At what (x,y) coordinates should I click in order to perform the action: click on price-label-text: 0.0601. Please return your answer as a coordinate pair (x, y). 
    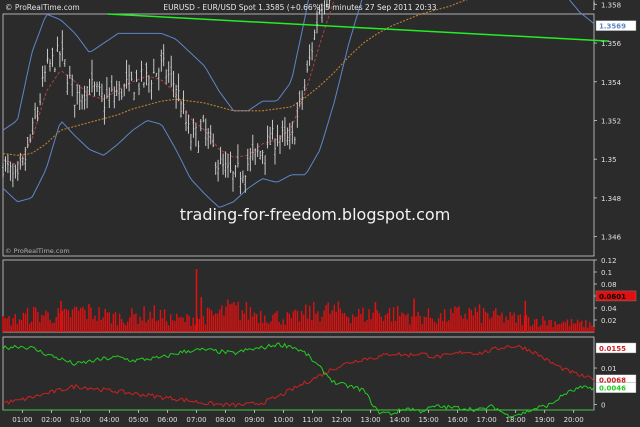
    Looking at the image, I should click on (612, 297).